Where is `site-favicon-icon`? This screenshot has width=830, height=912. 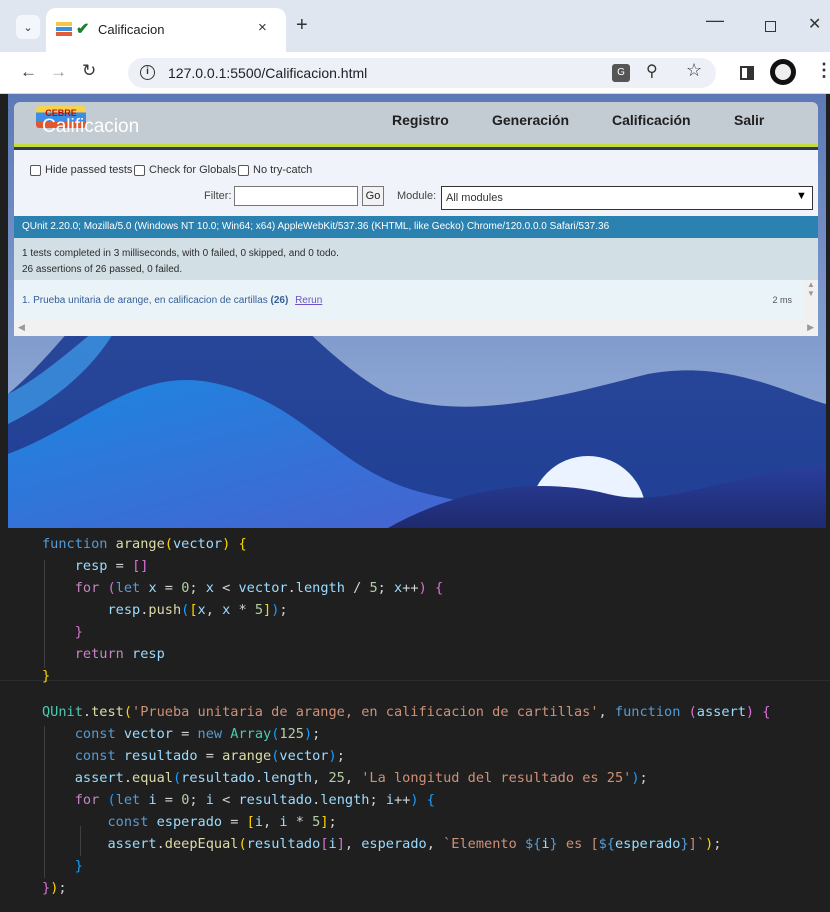 site-favicon-icon is located at coordinates (64, 29).